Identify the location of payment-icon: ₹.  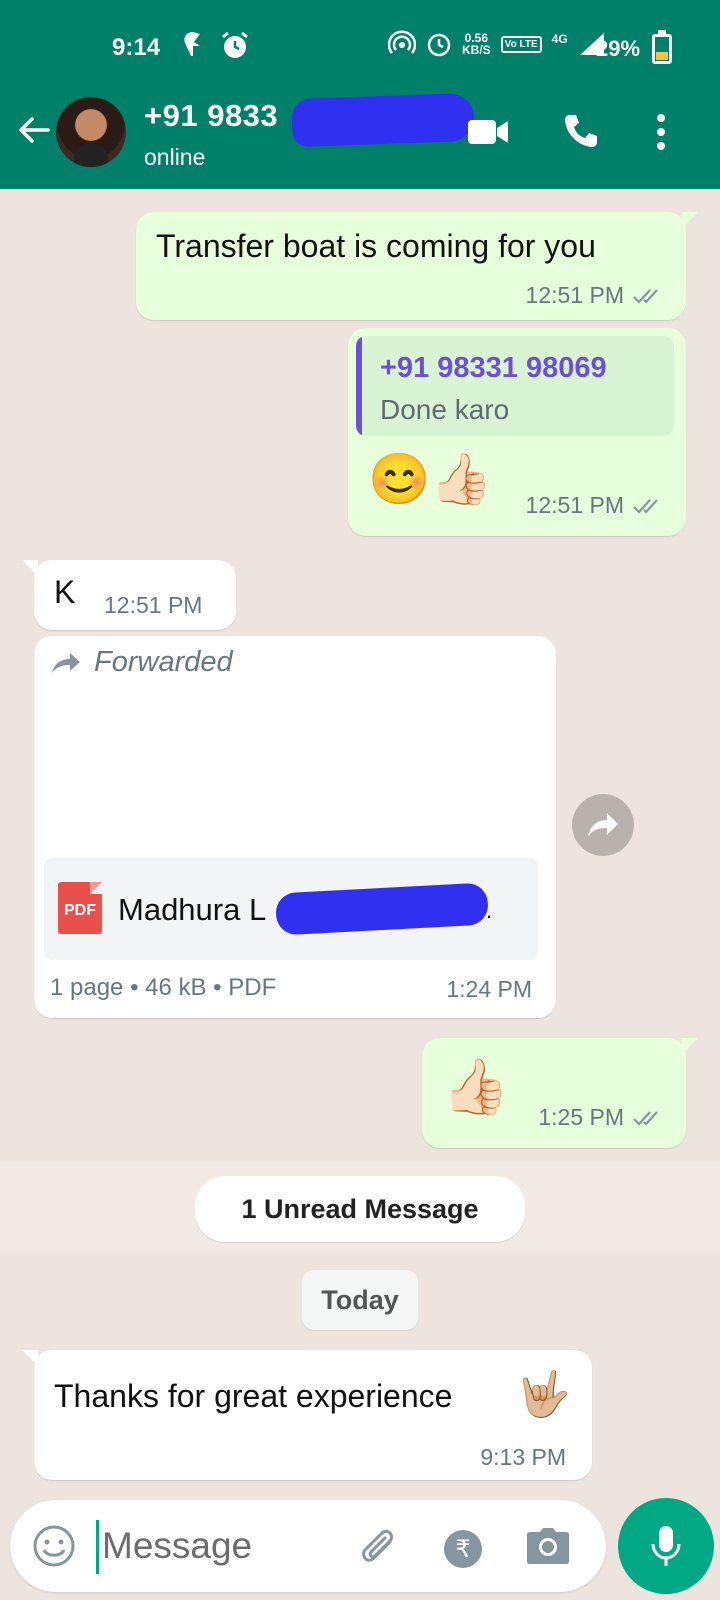
(463, 1549).